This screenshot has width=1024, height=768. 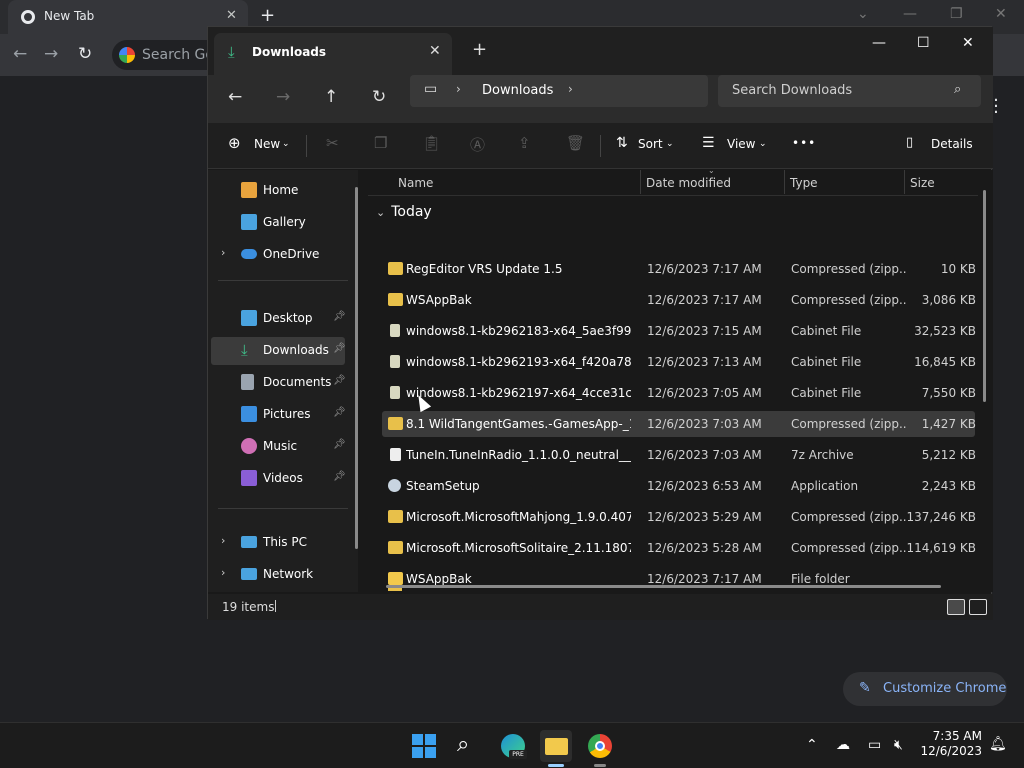 I want to click on file-size: 10 KB, so click(x=958, y=269).